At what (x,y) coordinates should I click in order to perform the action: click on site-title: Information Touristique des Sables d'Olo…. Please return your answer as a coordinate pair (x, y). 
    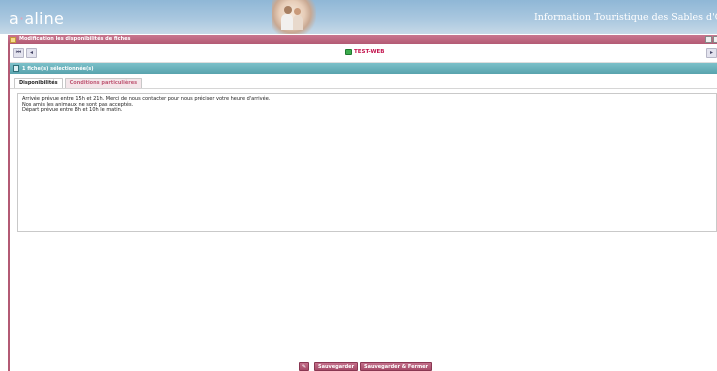
    Looking at the image, I should click on (625, 17).